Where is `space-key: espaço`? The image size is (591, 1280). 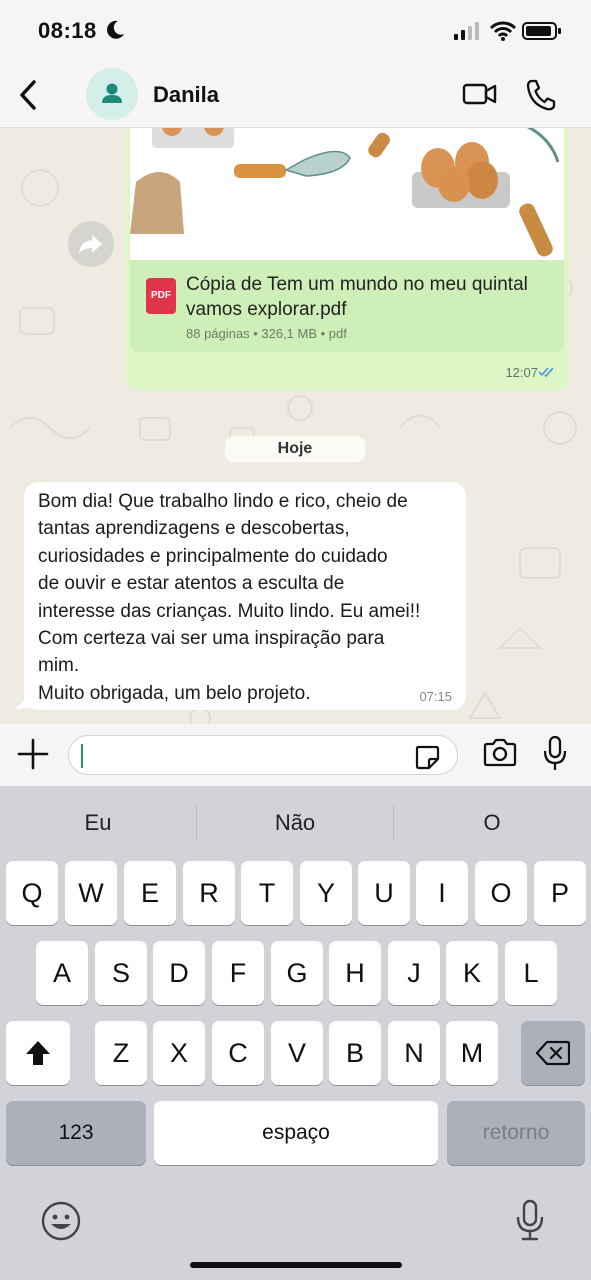 space-key: espaço is located at coordinates (296, 1133).